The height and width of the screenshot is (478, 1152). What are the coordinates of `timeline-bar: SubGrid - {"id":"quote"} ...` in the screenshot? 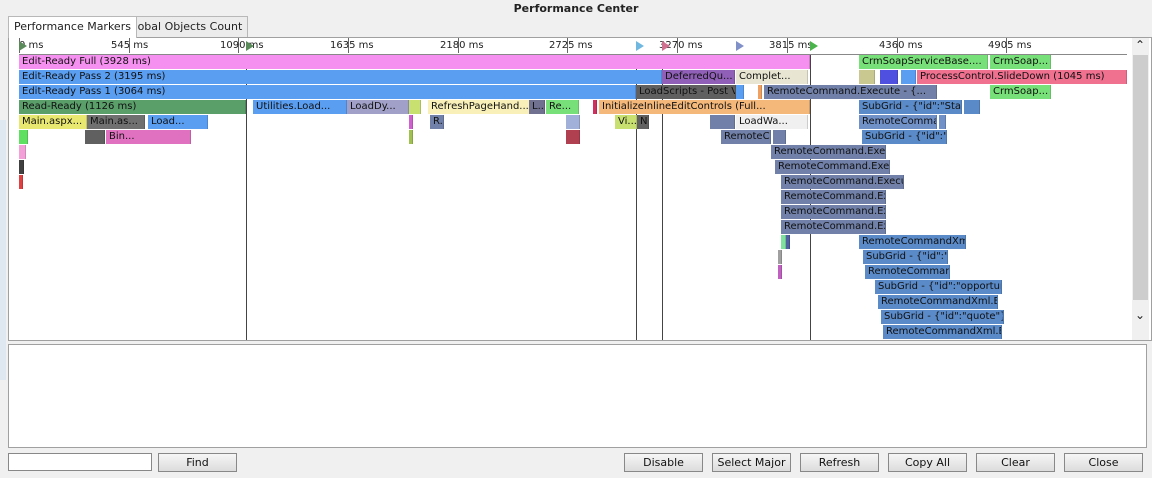 It's located at (942, 317).